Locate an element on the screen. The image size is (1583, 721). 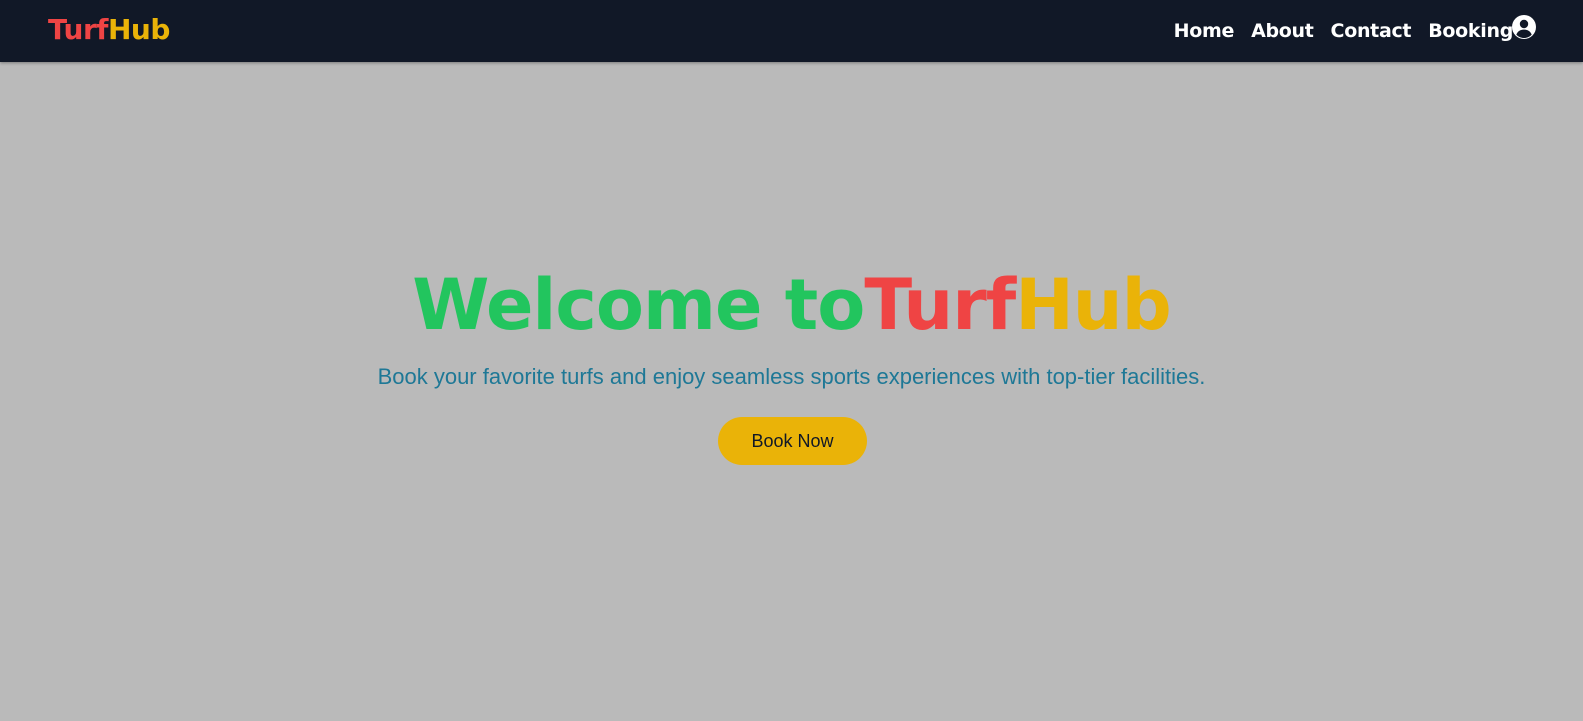
user-circle-icon is located at coordinates (1524, 27).